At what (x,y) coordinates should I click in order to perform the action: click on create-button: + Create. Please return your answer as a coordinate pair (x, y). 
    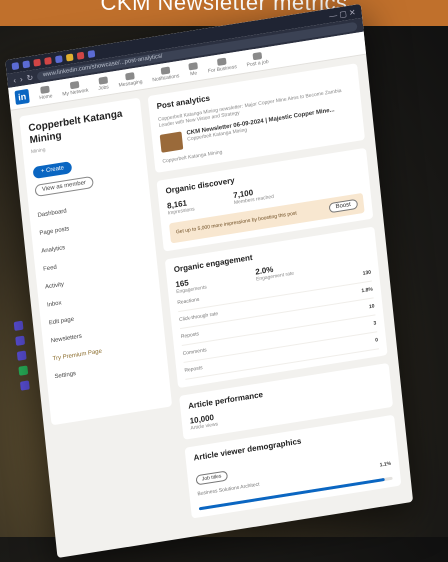
    Looking at the image, I should click on (52, 170).